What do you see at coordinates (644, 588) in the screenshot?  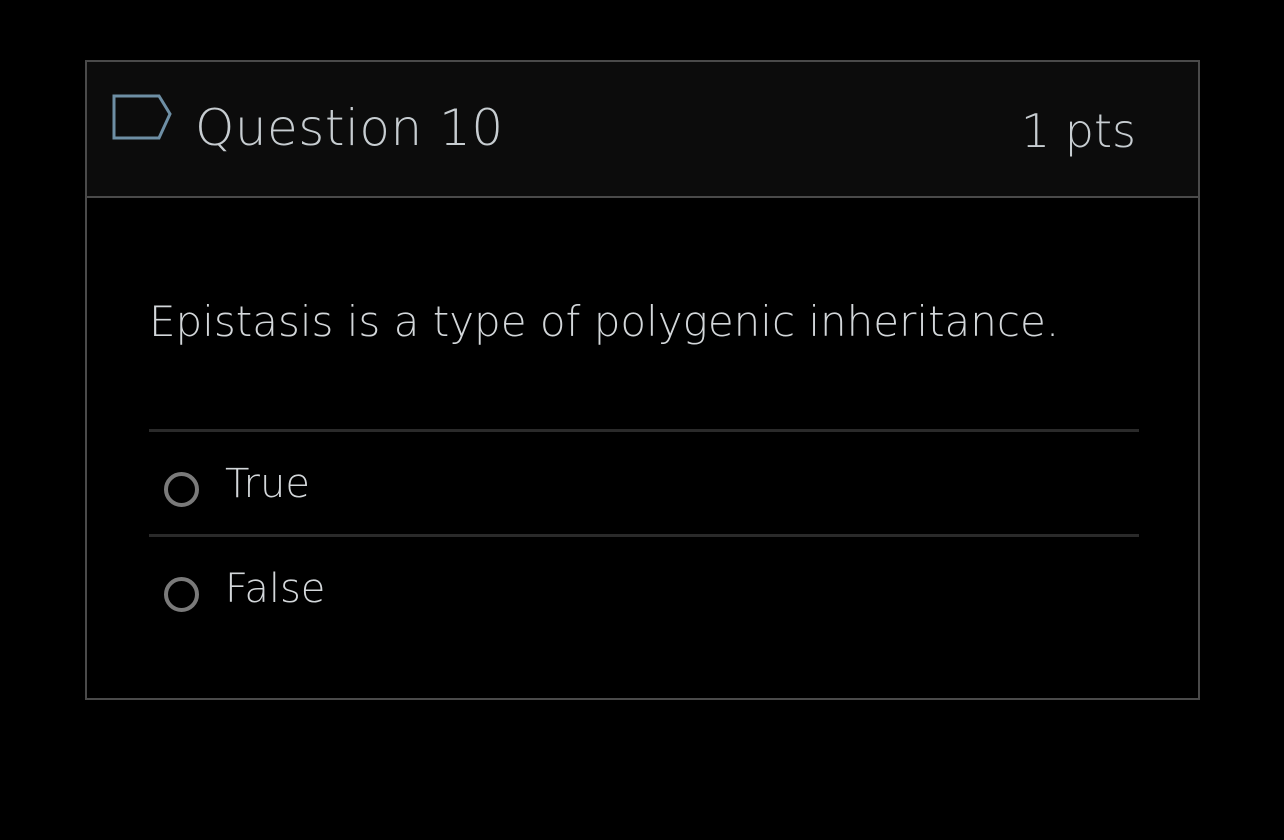 I see `answer-option-false: False` at bounding box center [644, 588].